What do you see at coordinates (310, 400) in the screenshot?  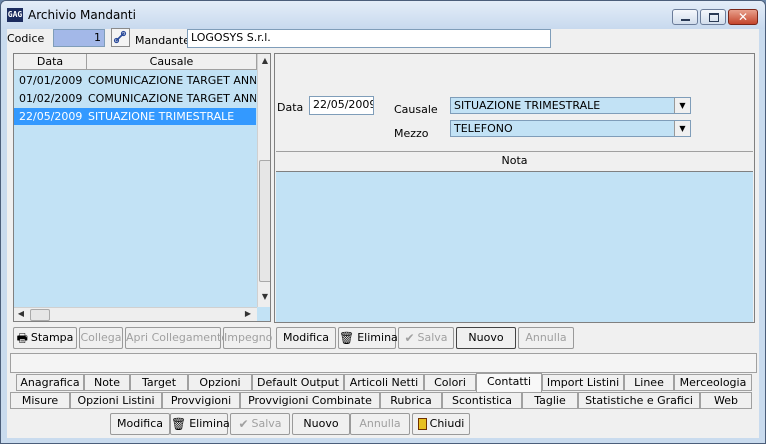 I see `tab-provvigioni-combinate: Provvigioni Combinate` at bounding box center [310, 400].